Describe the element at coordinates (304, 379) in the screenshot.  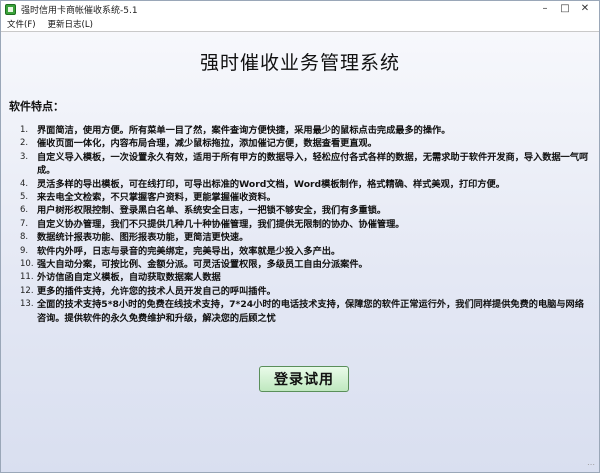
I see `login-trial-button: 登录试用` at that location.